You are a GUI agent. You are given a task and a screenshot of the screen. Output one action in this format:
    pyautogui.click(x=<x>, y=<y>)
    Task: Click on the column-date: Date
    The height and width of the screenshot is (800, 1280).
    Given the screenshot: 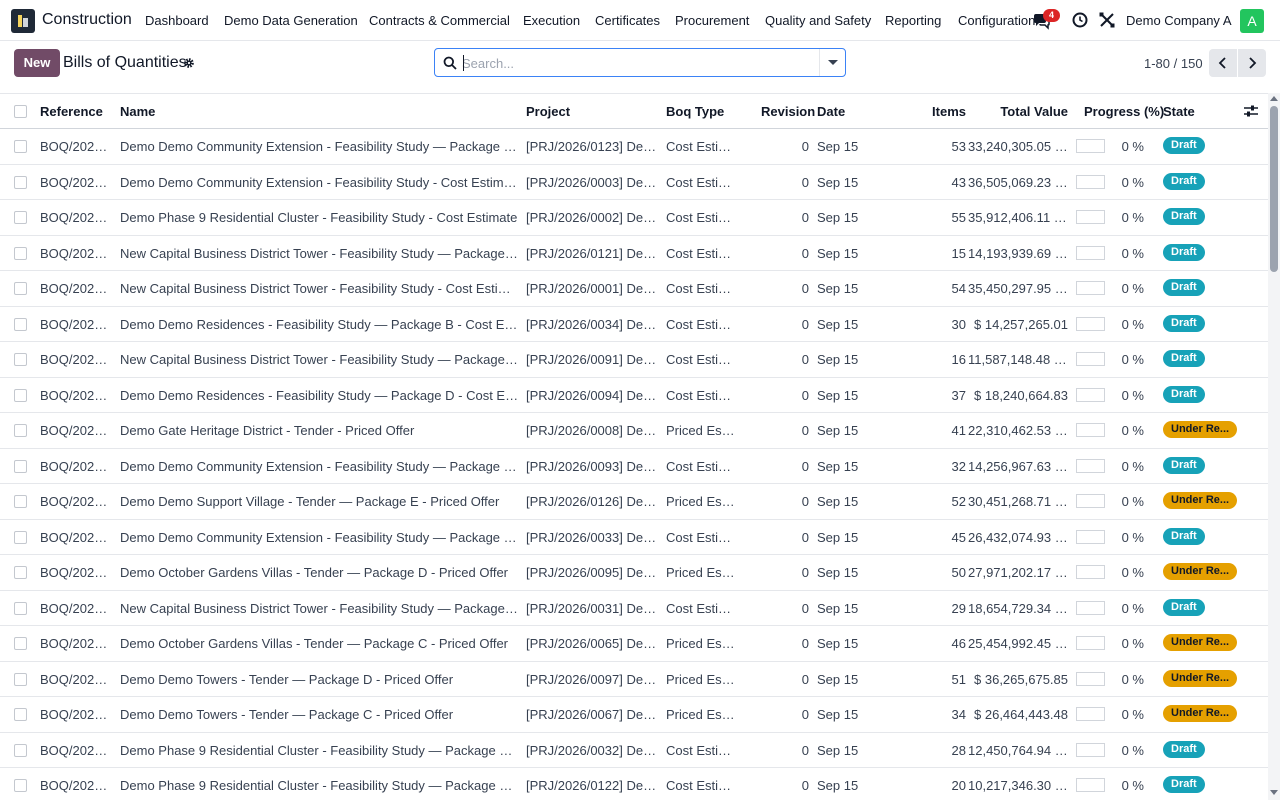 What is the action you would take?
    pyautogui.click(x=831, y=111)
    